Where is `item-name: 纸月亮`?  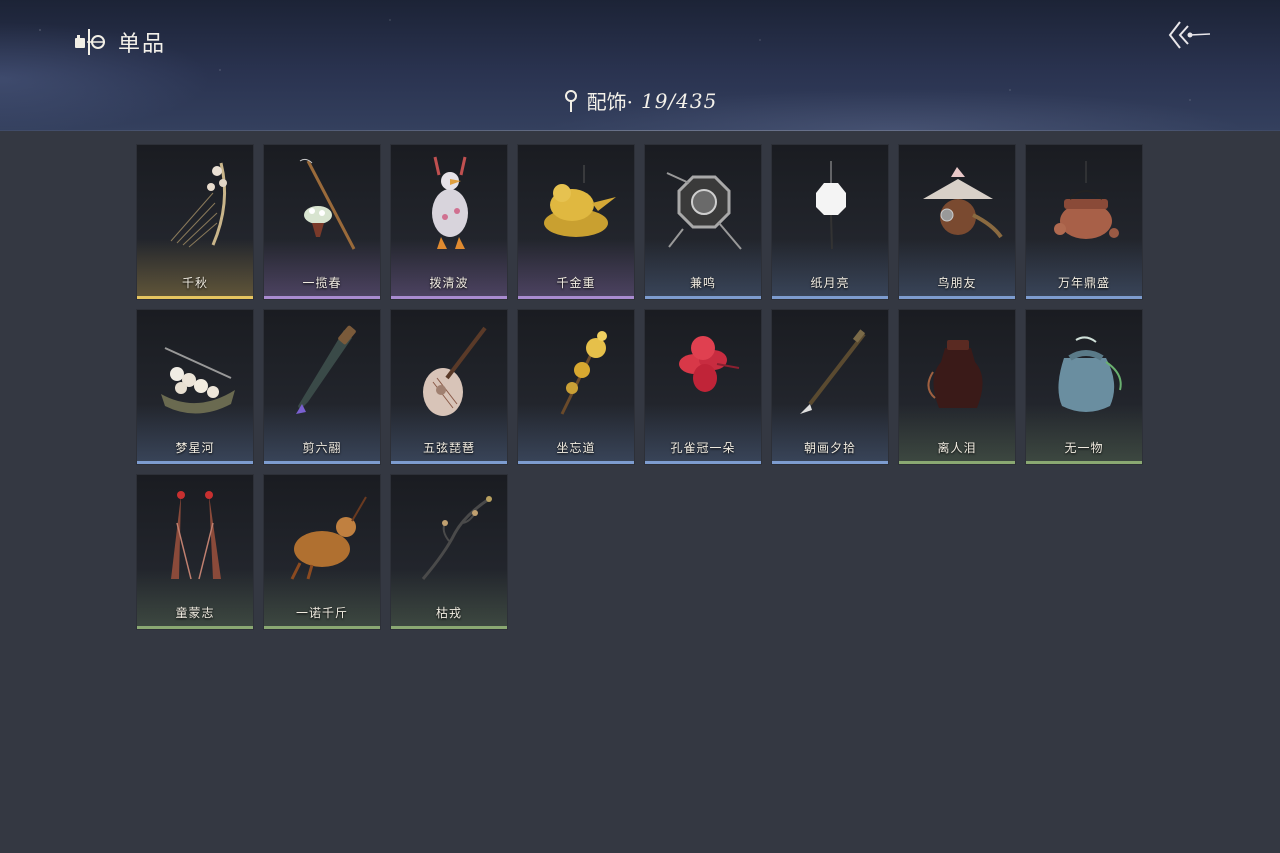
item-name: 纸月亮 is located at coordinates (830, 283).